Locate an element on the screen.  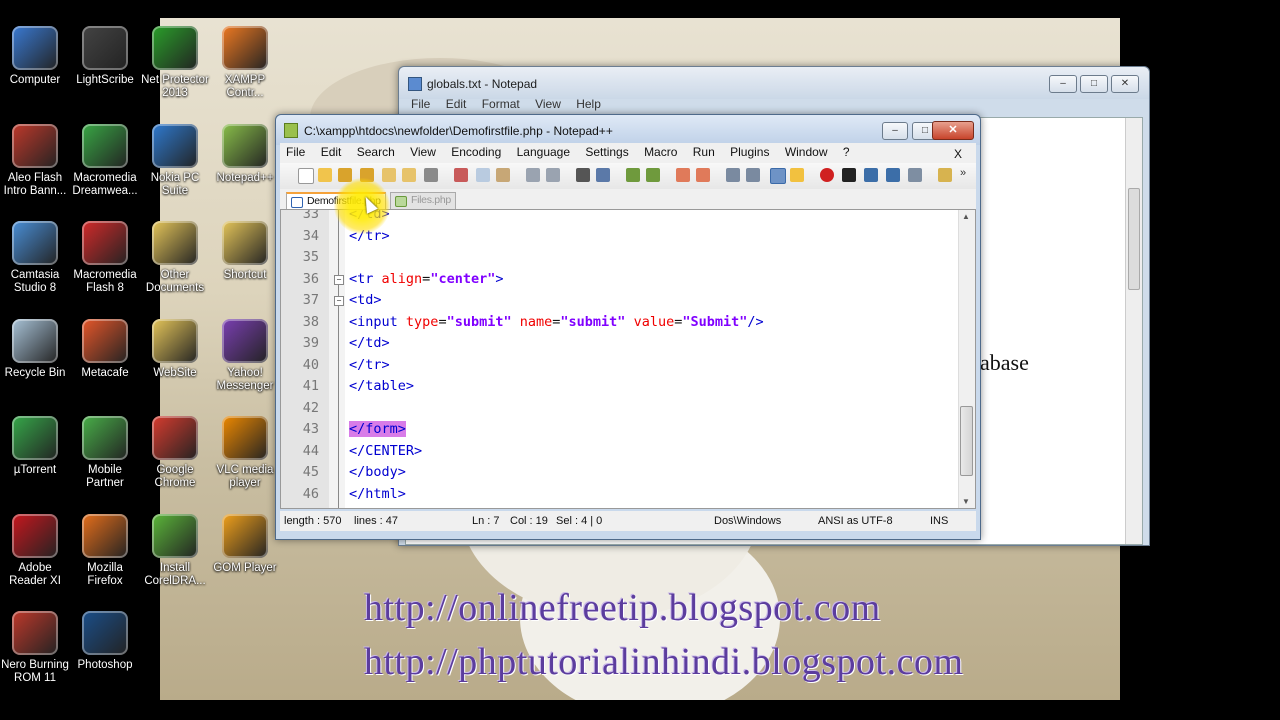
sync-horizontal-icon is located at coordinates (703, 175).